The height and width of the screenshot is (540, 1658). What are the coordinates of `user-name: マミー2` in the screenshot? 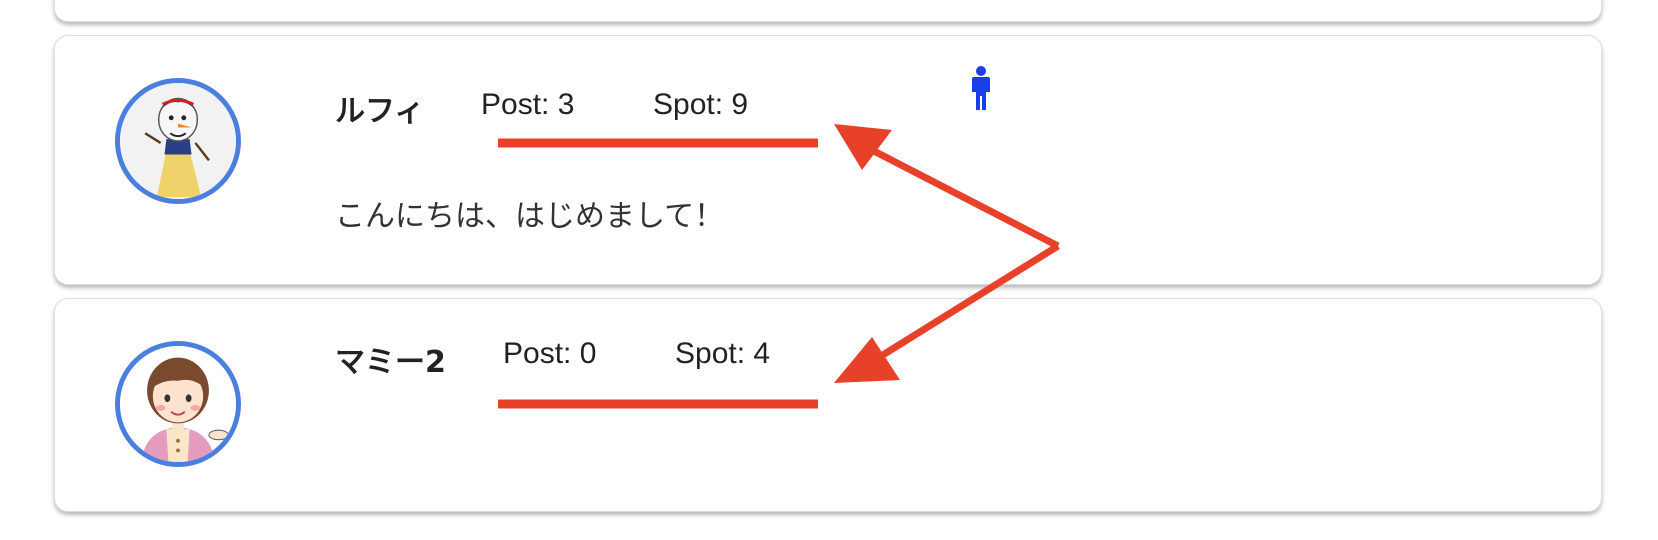 It's located at (390, 359).